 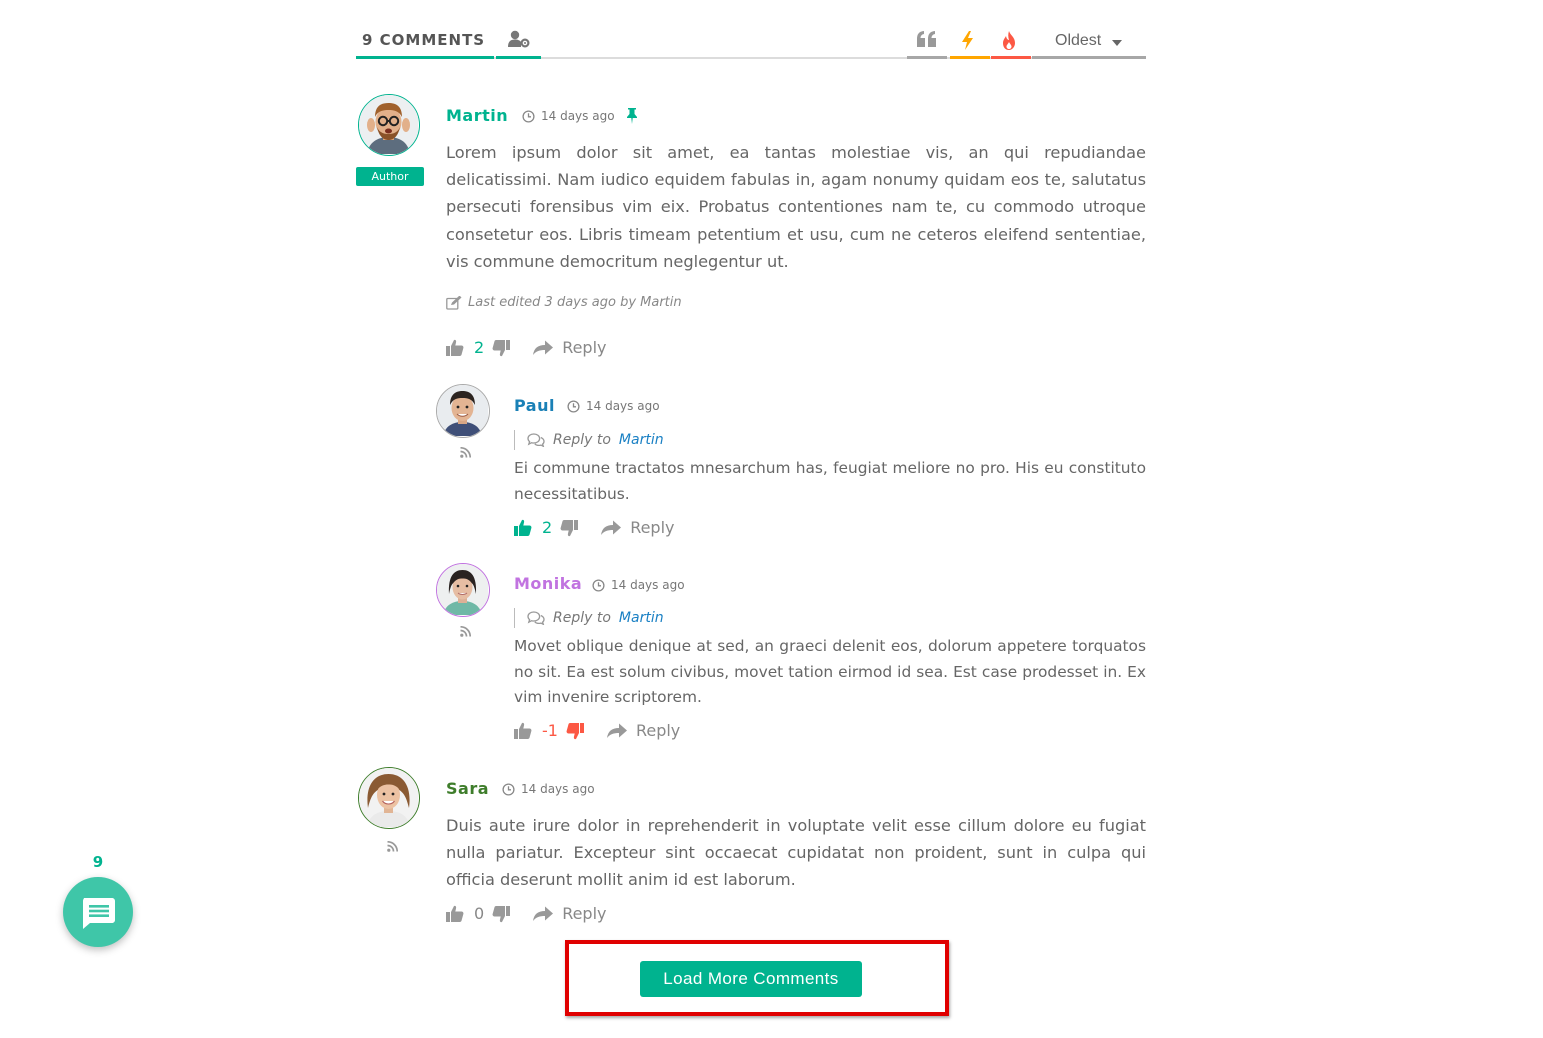 What do you see at coordinates (1078, 40) in the screenshot?
I see `sort-order-value: Oldest` at bounding box center [1078, 40].